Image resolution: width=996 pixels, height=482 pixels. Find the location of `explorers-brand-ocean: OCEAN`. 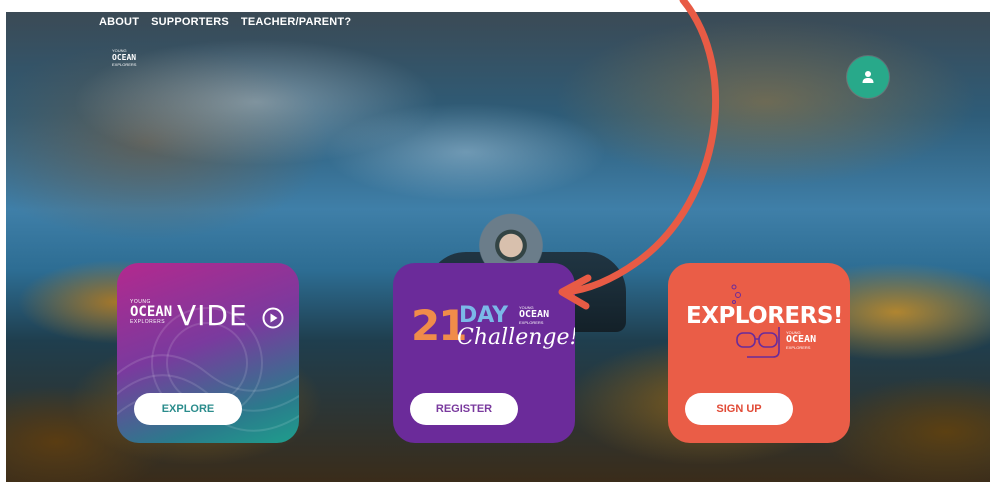

explorers-brand-ocean: OCEAN is located at coordinates (801, 339).